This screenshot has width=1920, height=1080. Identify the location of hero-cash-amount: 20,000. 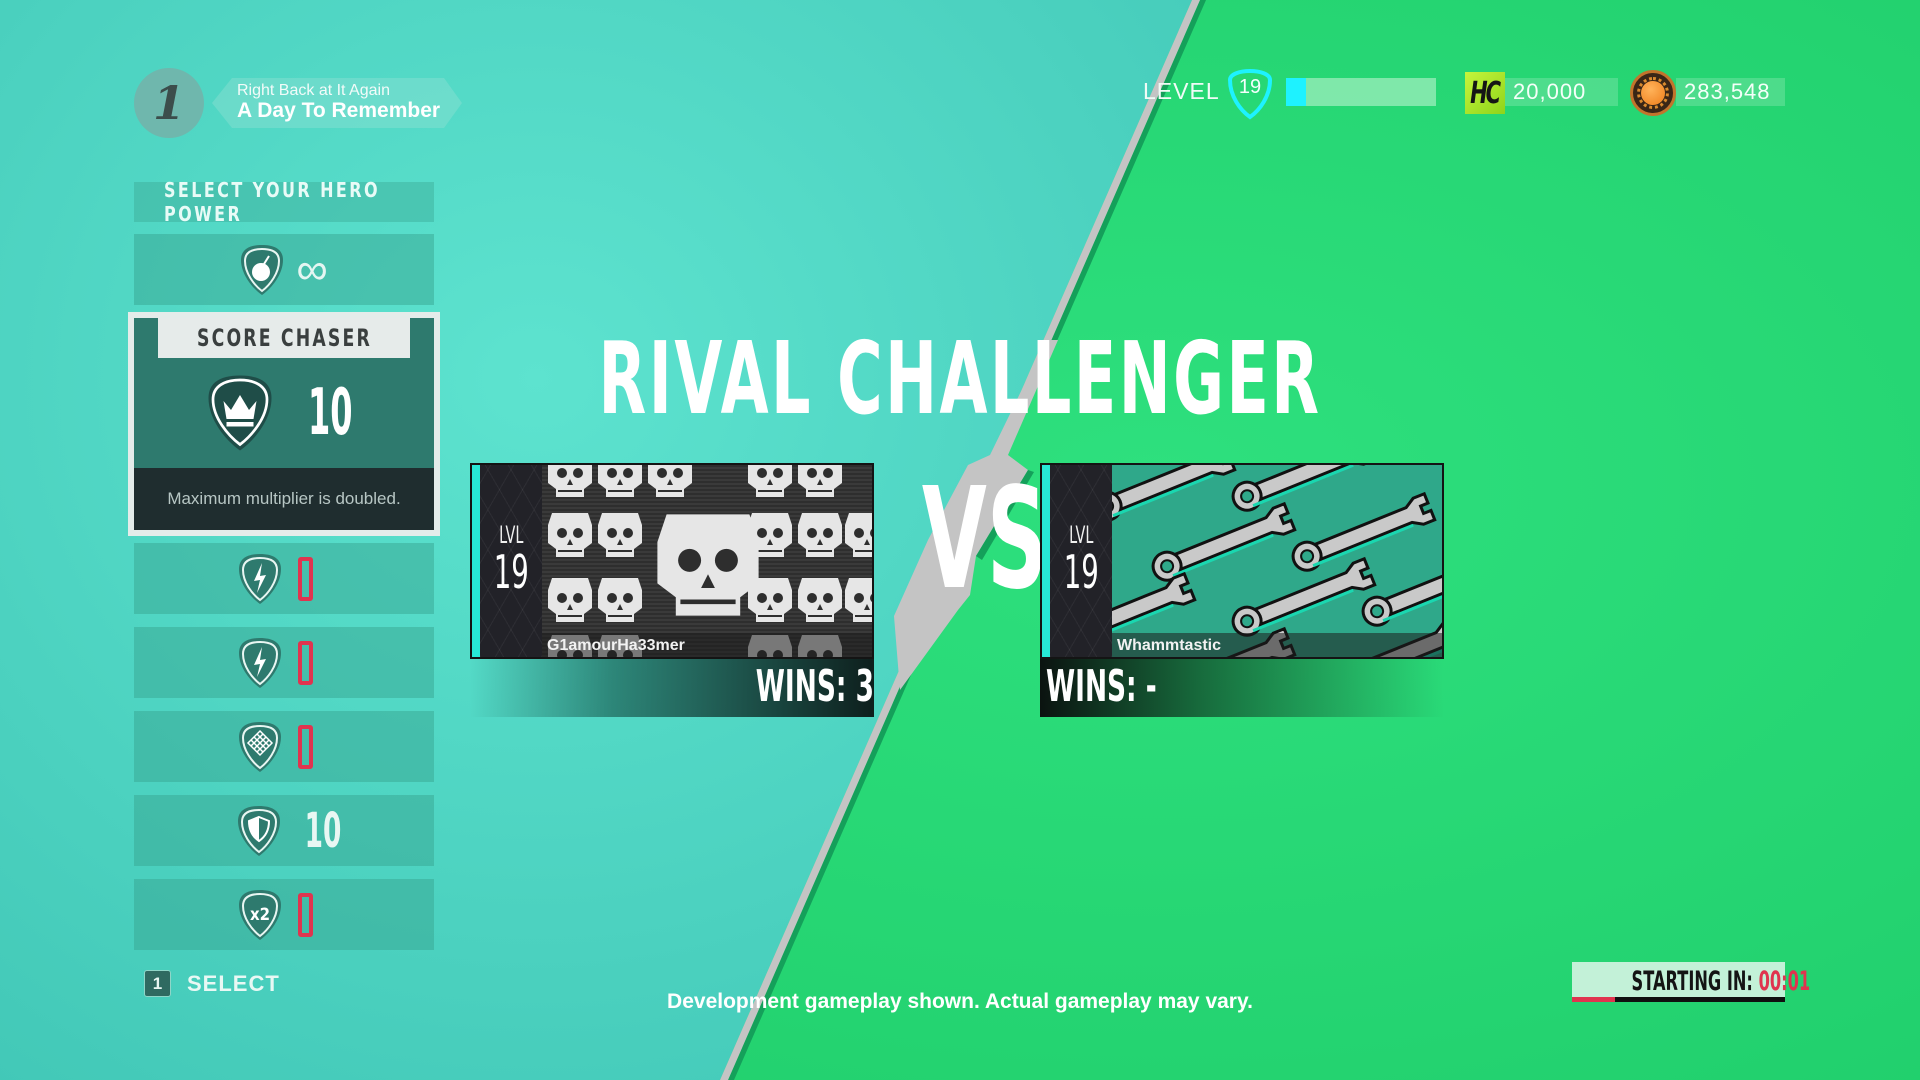
(1561, 92).